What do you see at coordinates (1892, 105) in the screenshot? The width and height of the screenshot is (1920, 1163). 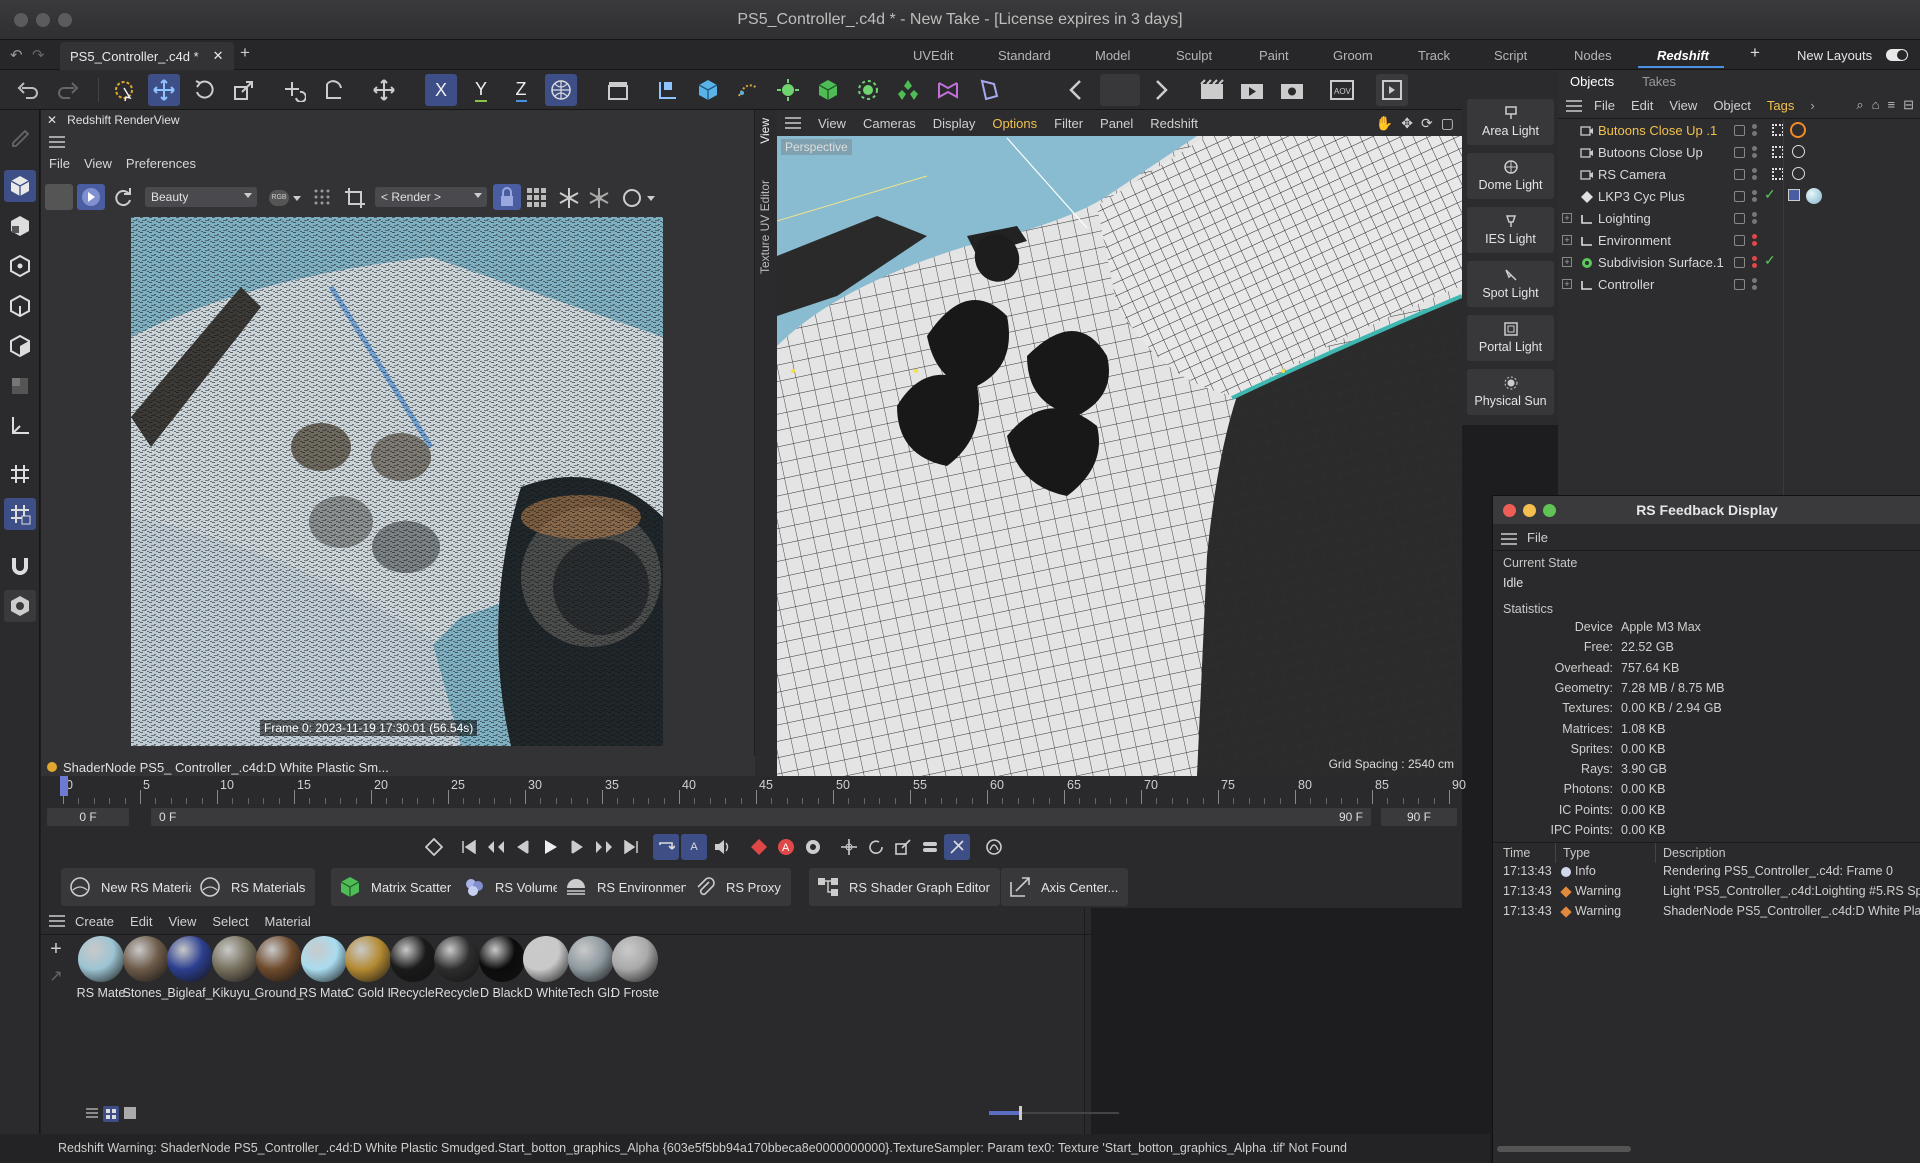 I see `filter-icon: ≡` at bounding box center [1892, 105].